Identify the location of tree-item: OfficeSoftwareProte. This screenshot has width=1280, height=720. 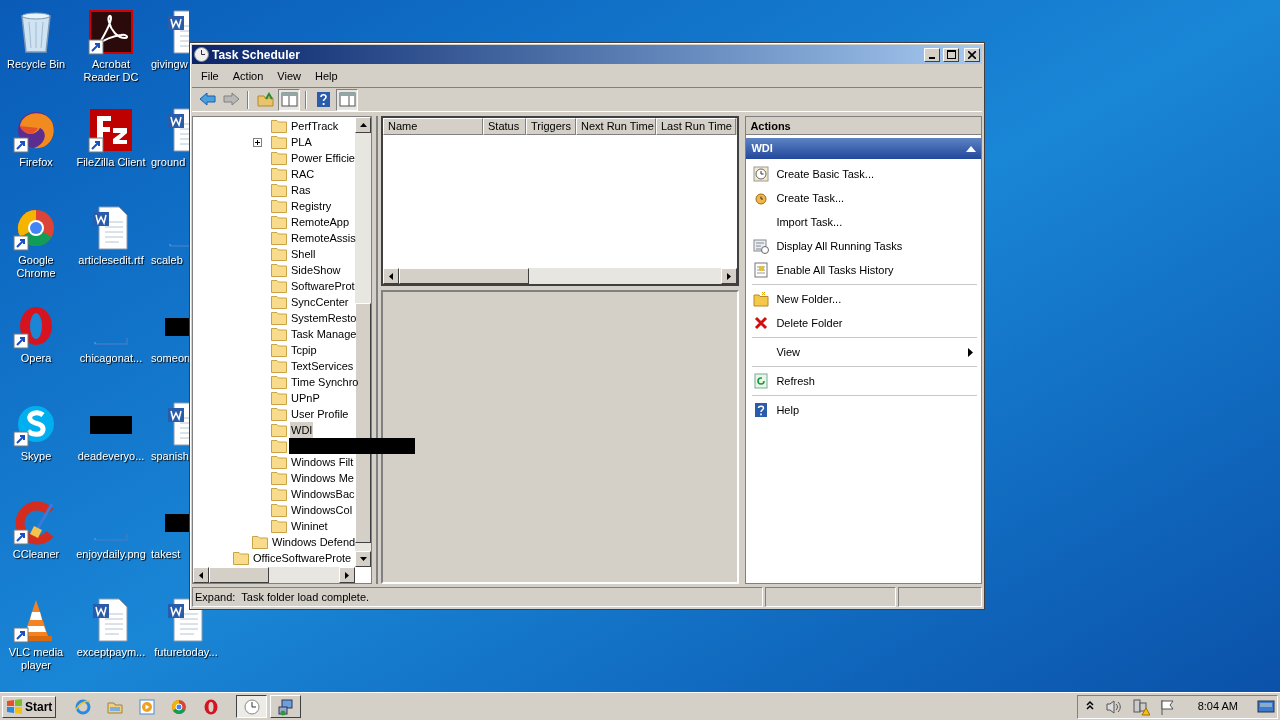
(302, 558).